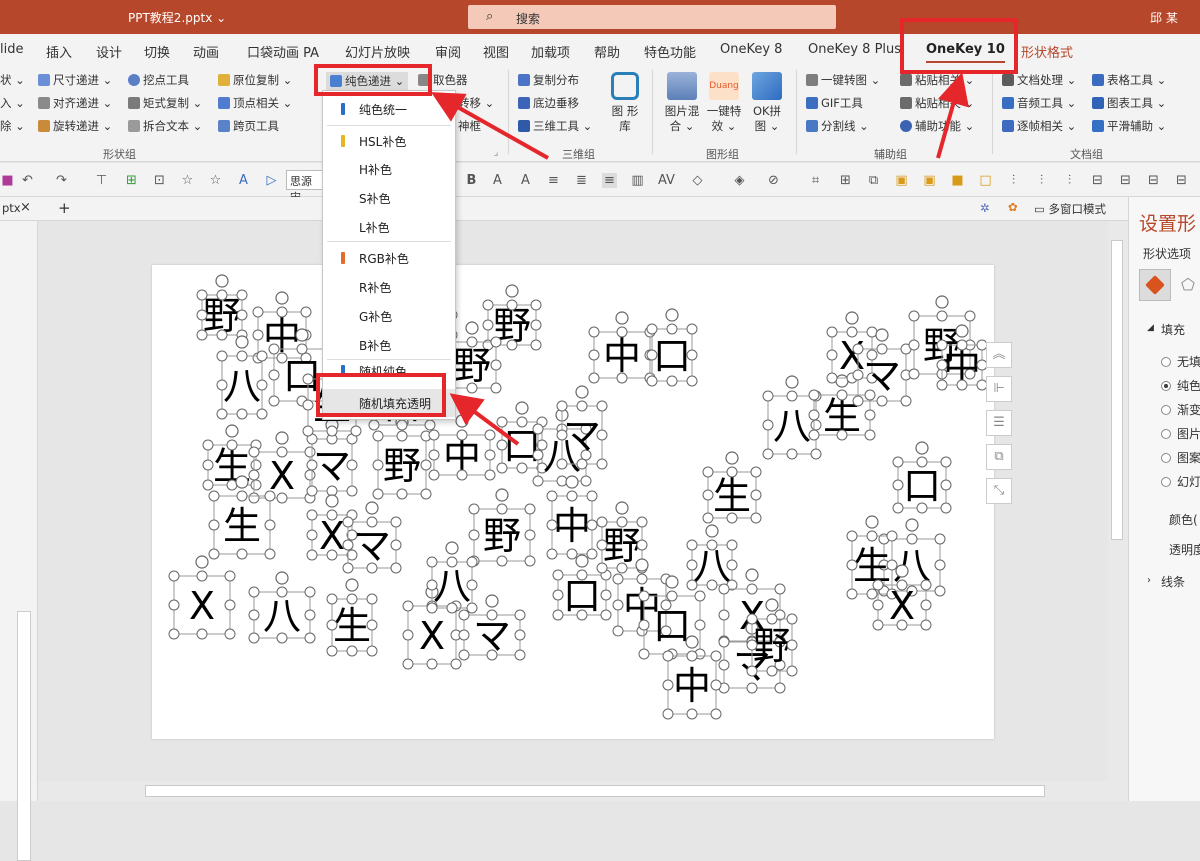 This screenshot has width=1200, height=861. Describe the element at coordinates (389, 345) in the screenshot. I see `dropdown-item: B补色` at that location.